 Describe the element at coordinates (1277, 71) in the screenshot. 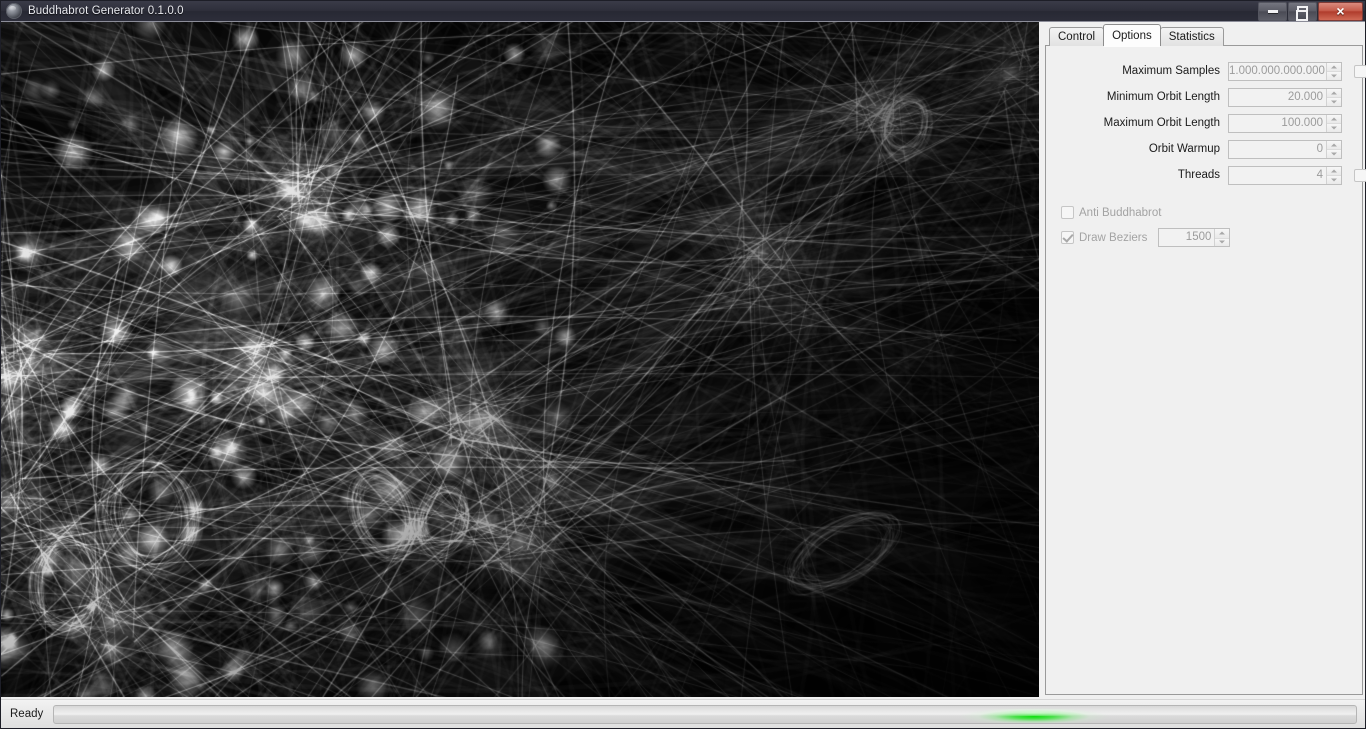

I see `maximum-samples-input: 1.000.000.000.000` at that location.